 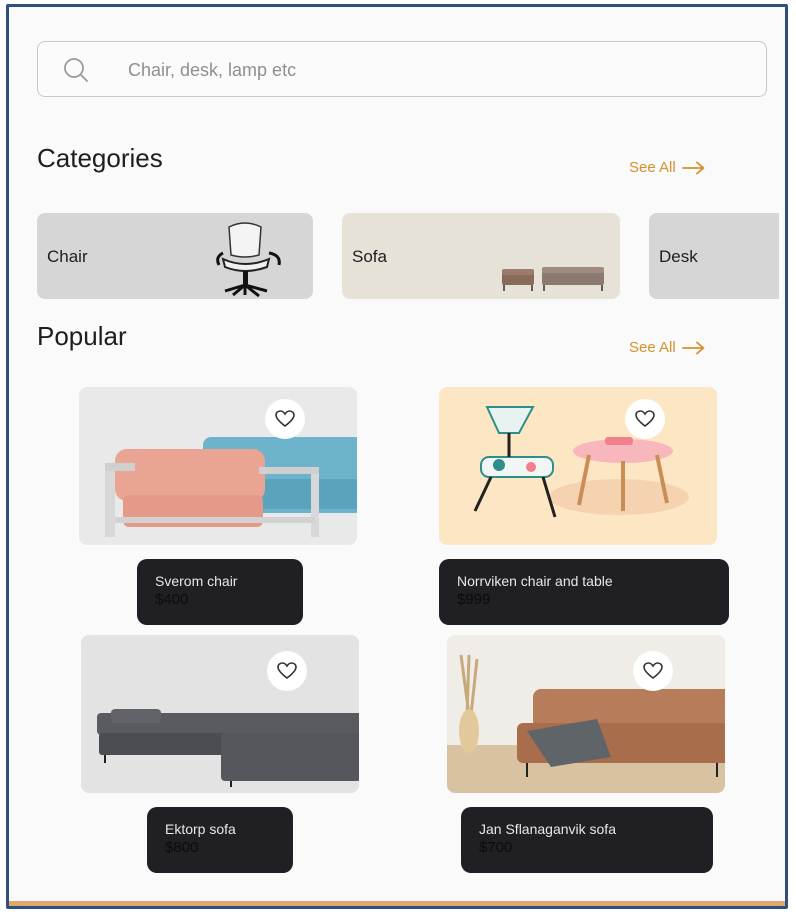 I want to click on product-card-norrviken: Norrviken chair and table $999, so click(x=584, y=592).